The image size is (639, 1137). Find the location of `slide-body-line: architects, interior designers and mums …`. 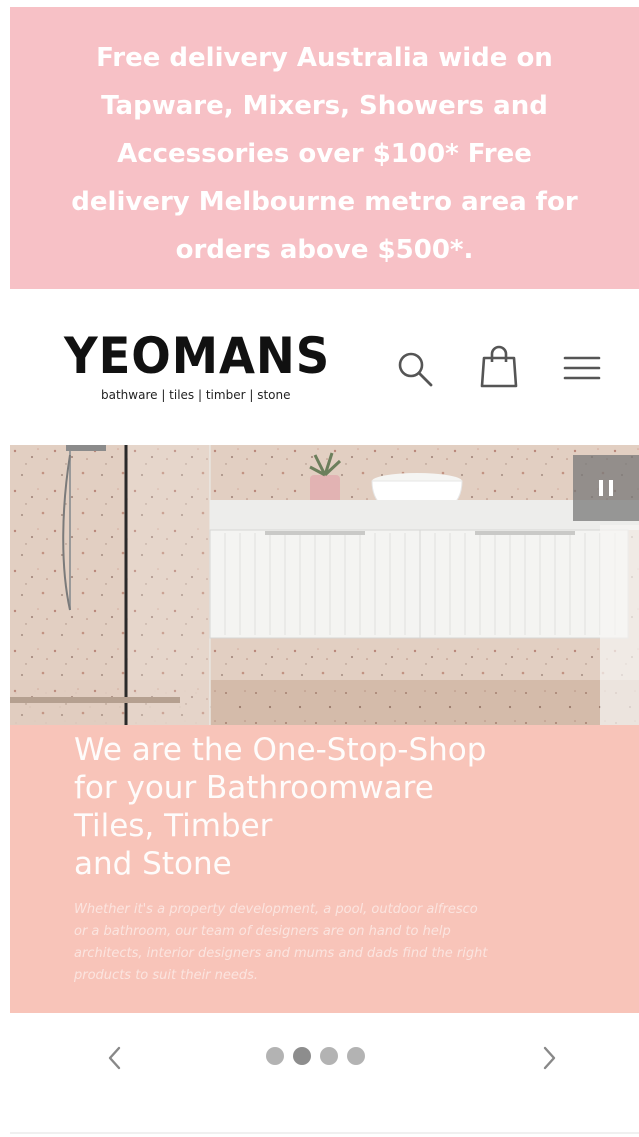

slide-body-line: architects, interior designers and mums … is located at coordinates (281, 953).